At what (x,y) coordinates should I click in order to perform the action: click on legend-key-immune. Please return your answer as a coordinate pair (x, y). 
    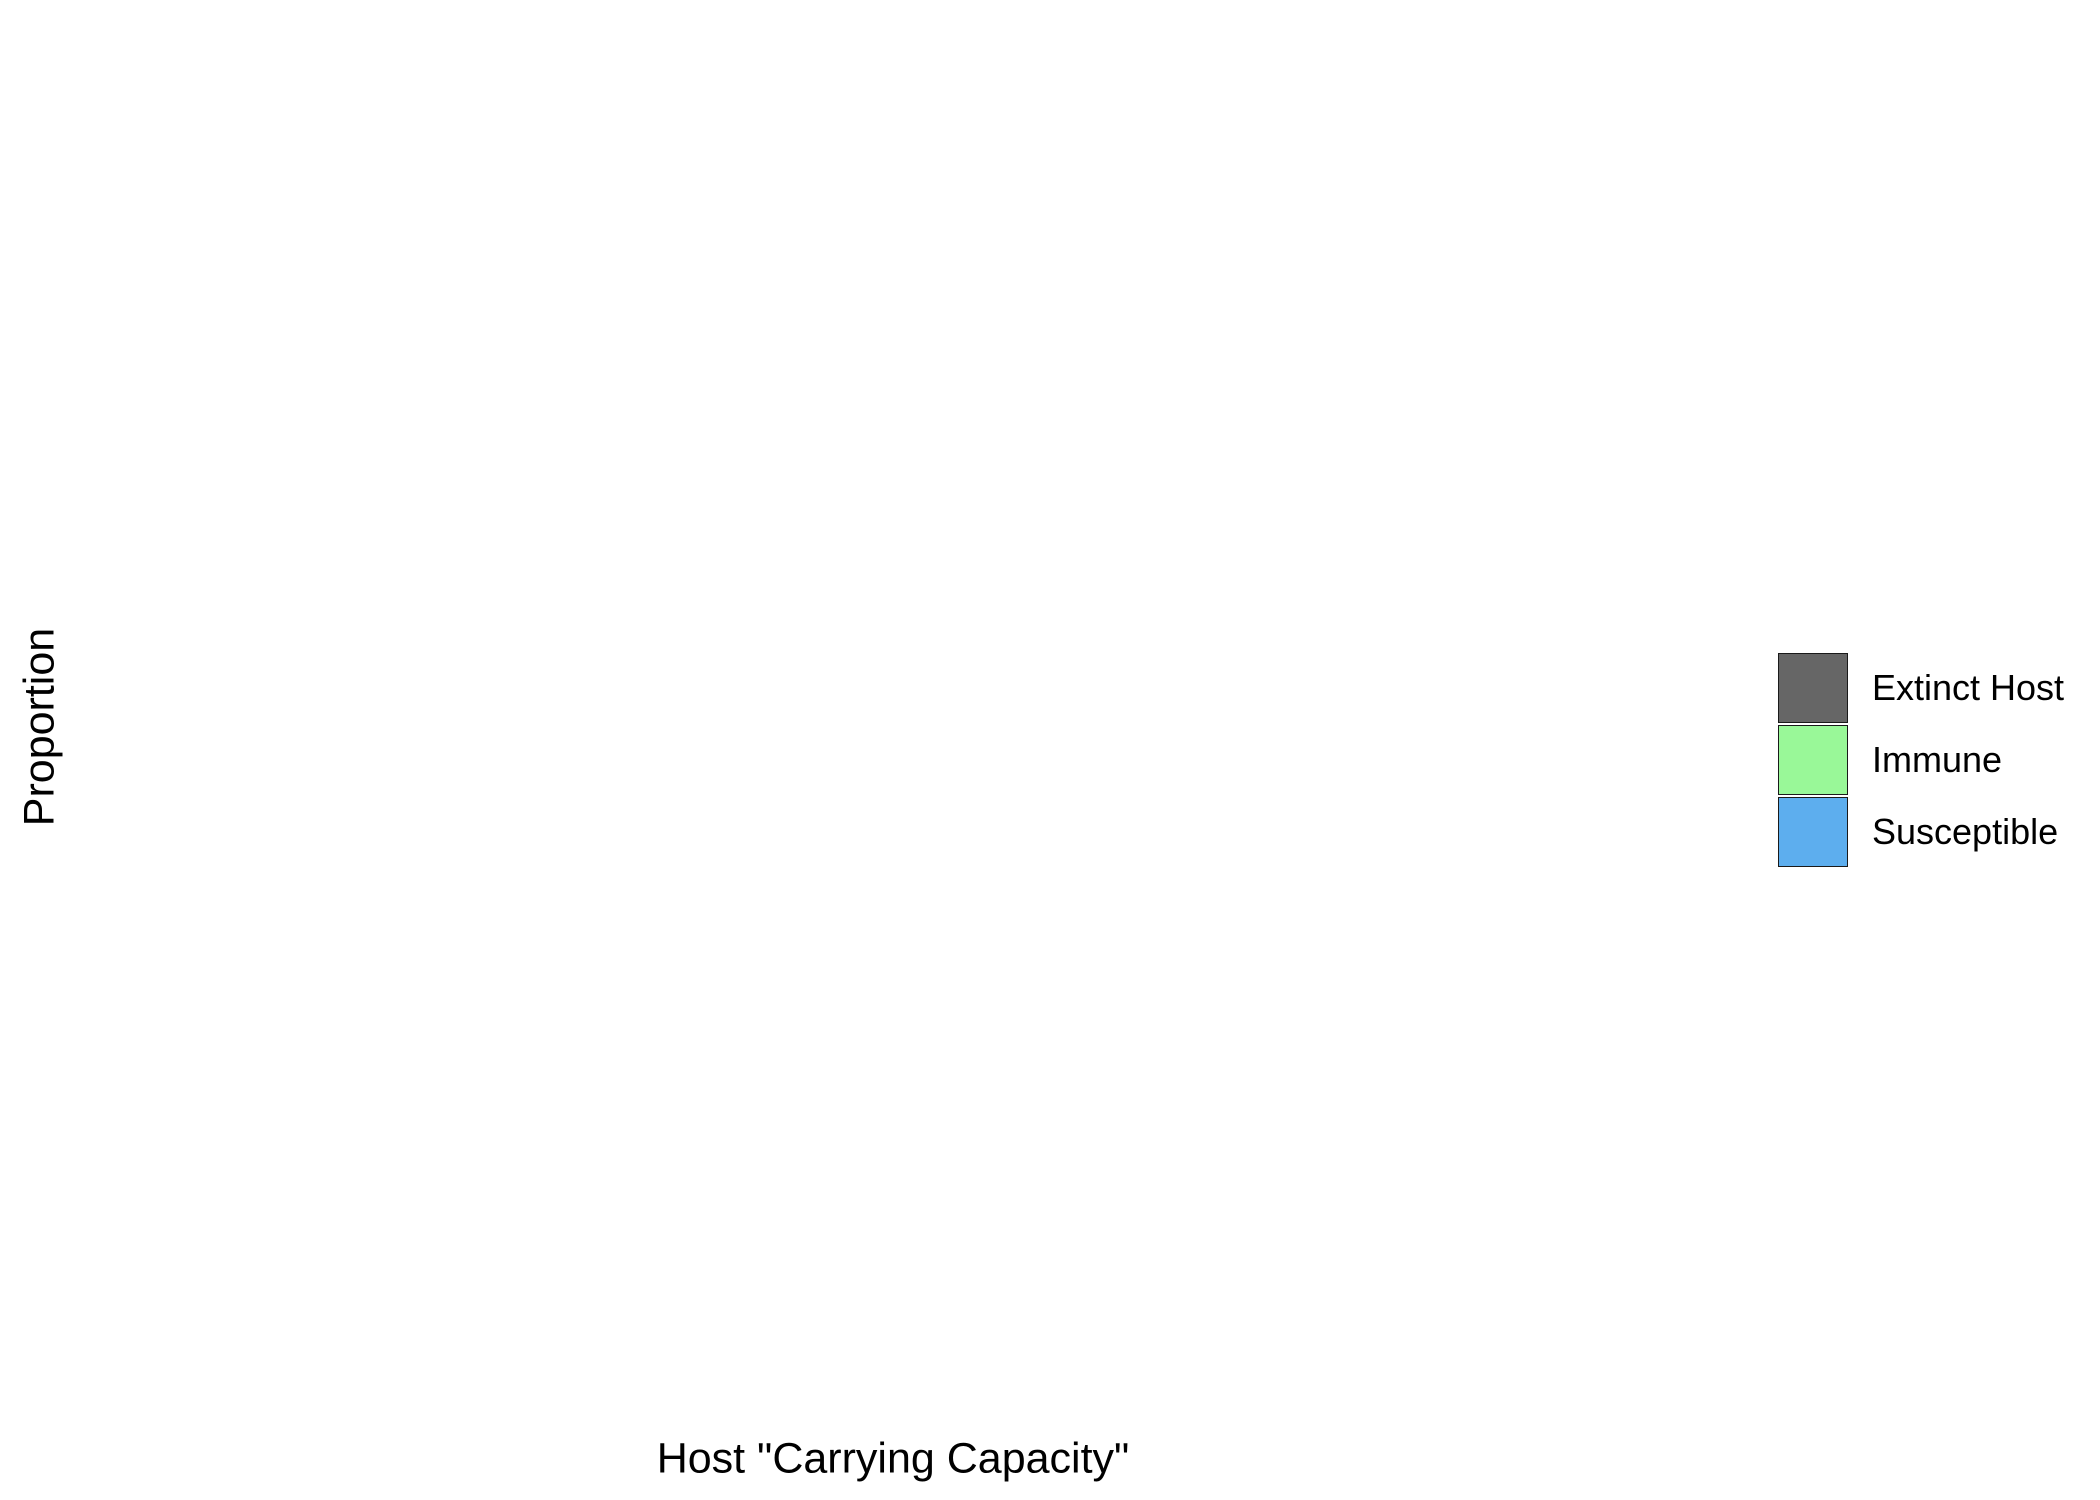
    Looking at the image, I should click on (1813, 760).